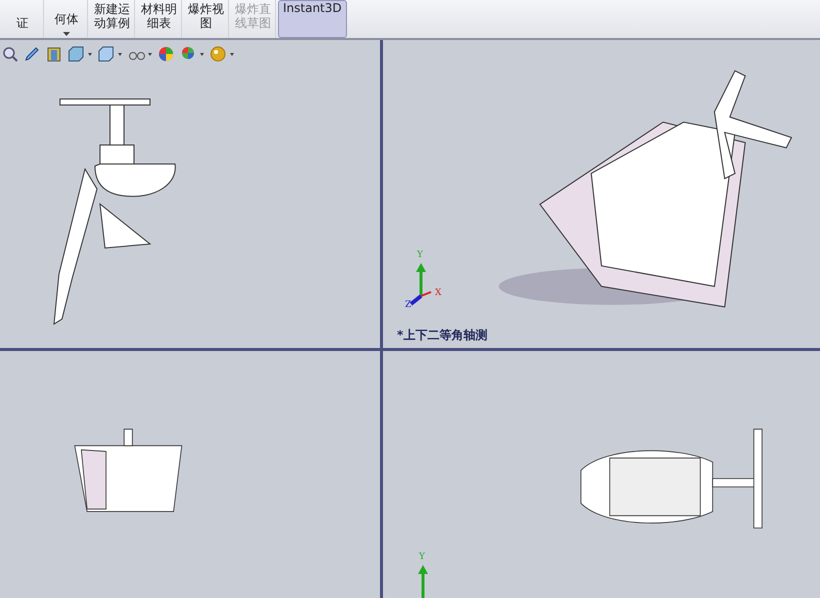 The image size is (820, 598). I want to click on ribbon-button: Instant3D, so click(312, 19).